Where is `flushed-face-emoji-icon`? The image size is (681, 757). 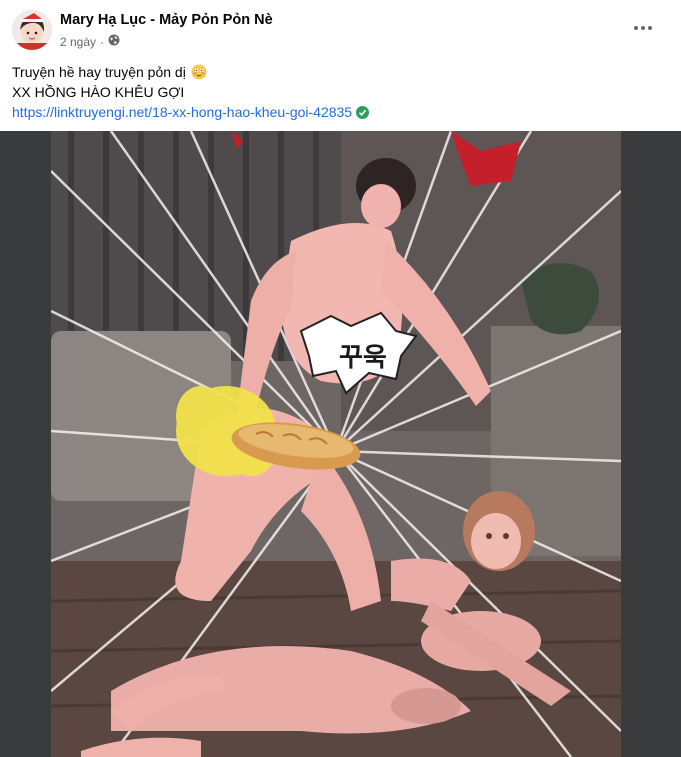
flushed-face-emoji-icon is located at coordinates (199, 72).